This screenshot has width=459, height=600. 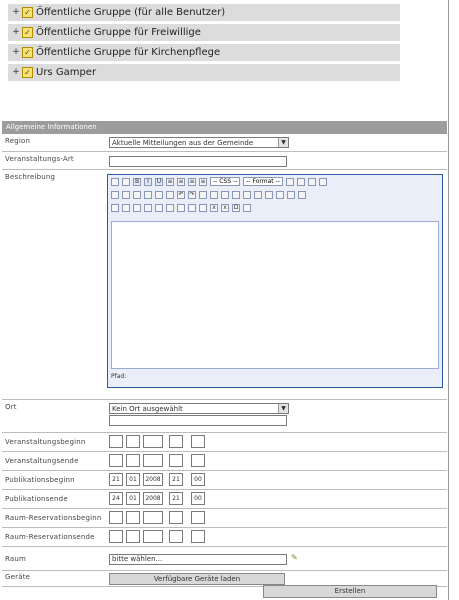 I want to click on align-justify-icon: ≡, so click(x=203, y=181).